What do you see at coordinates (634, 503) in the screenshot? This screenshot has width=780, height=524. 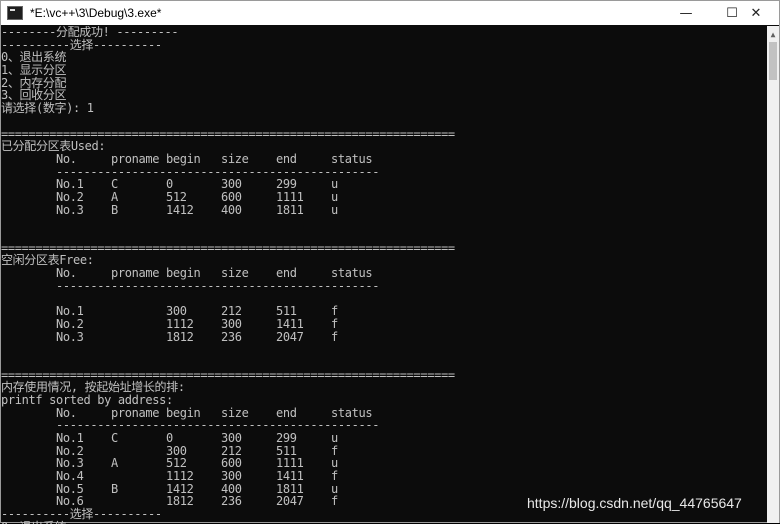 I see `watermark-text: https://blog.csdn.net/qq_44765647` at bounding box center [634, 503].